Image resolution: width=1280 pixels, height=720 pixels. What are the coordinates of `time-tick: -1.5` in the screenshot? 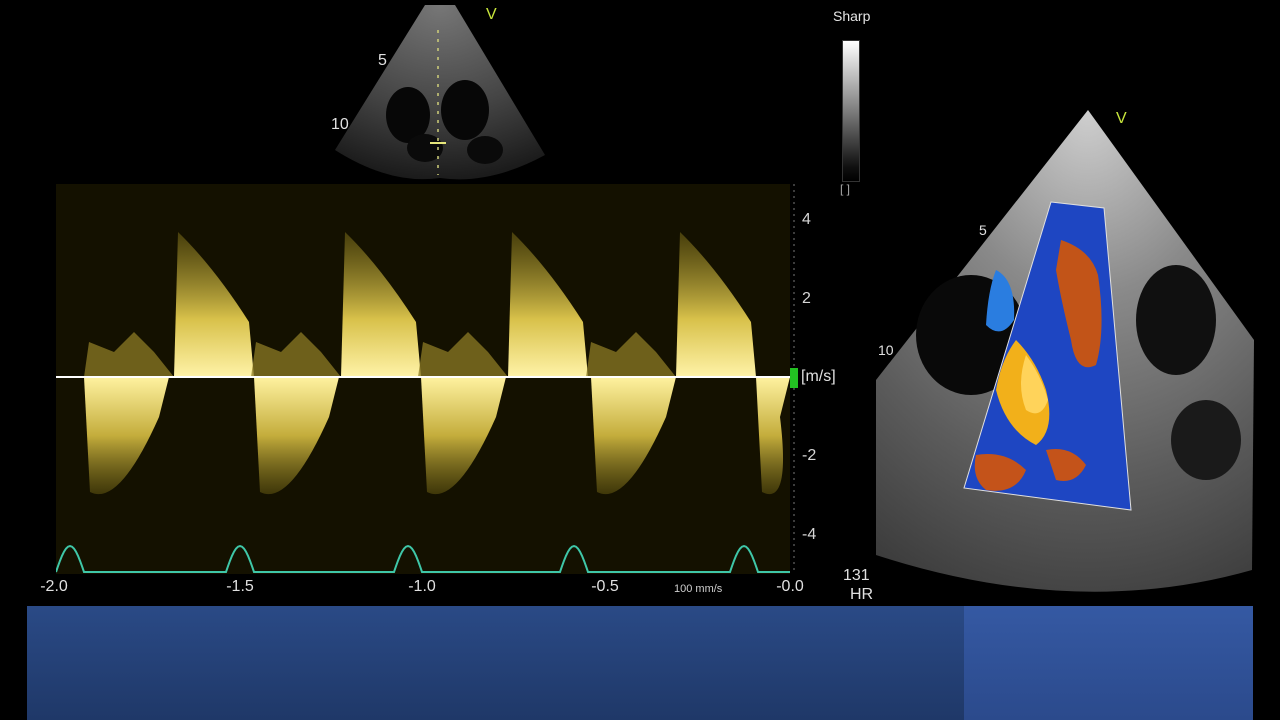 It's located at (240, 586).